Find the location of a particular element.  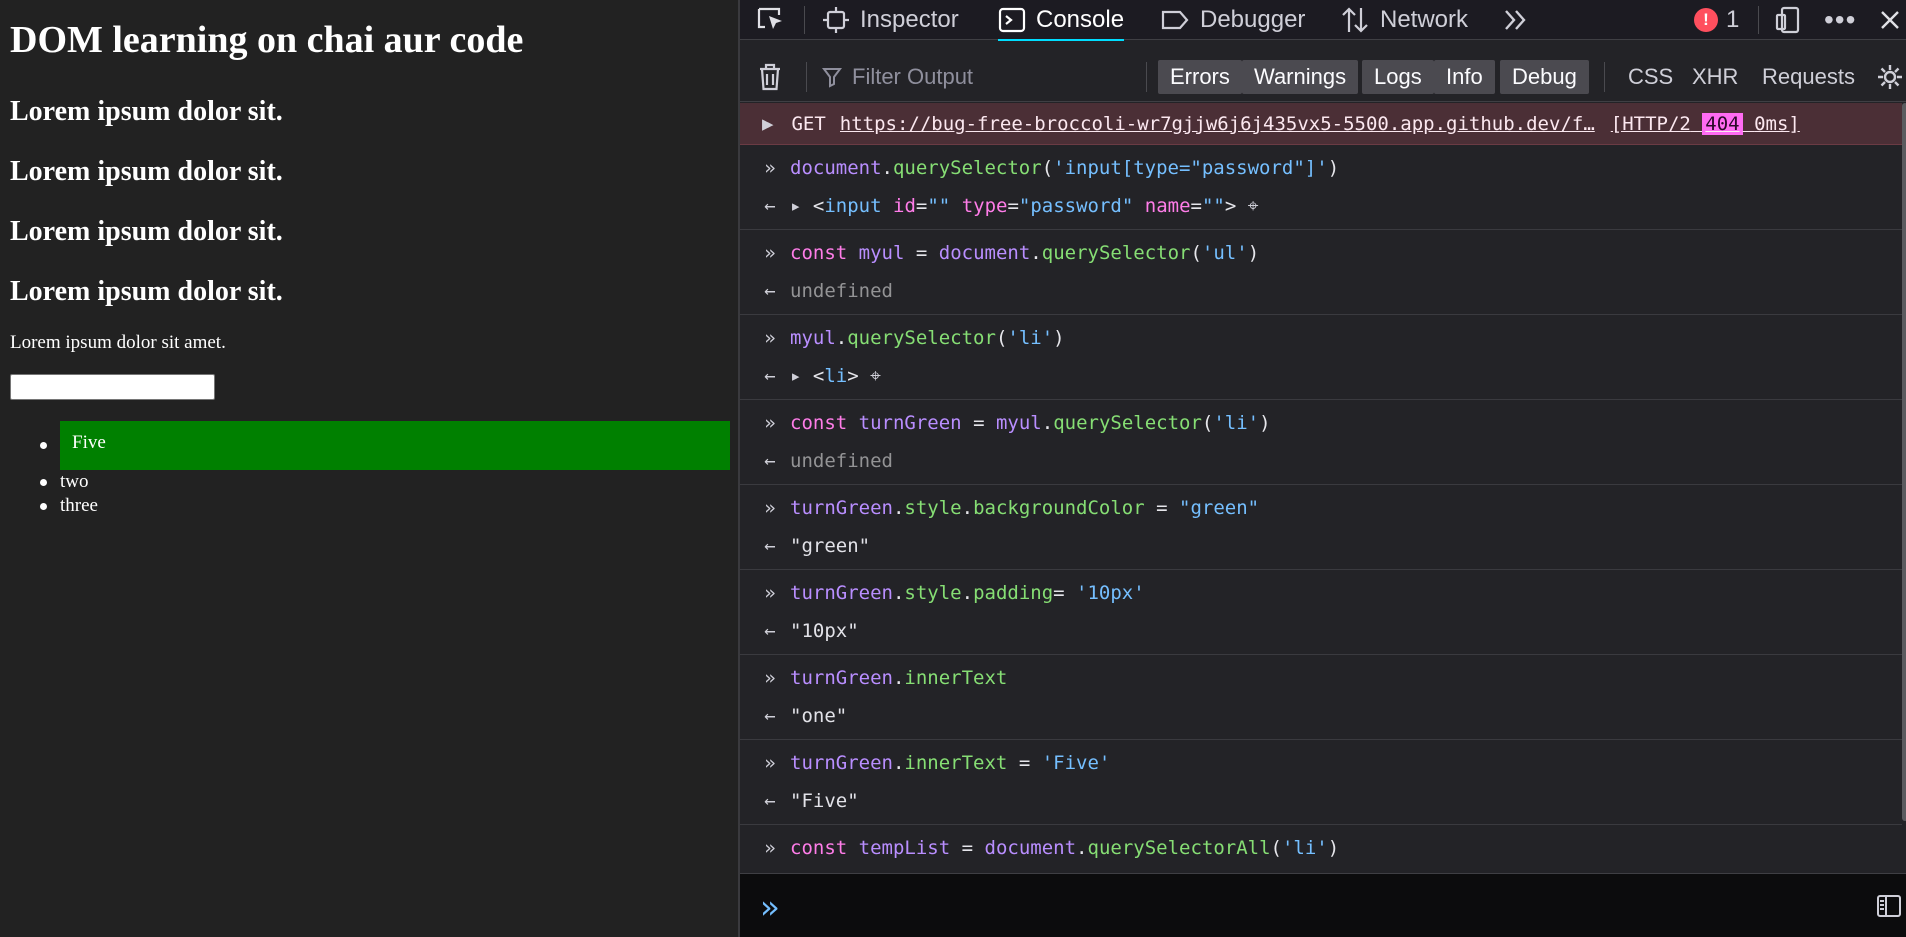

console-entry: » turnGreen.innerText = 'Five' ← "Five" is located at coordinates (1321, 782).